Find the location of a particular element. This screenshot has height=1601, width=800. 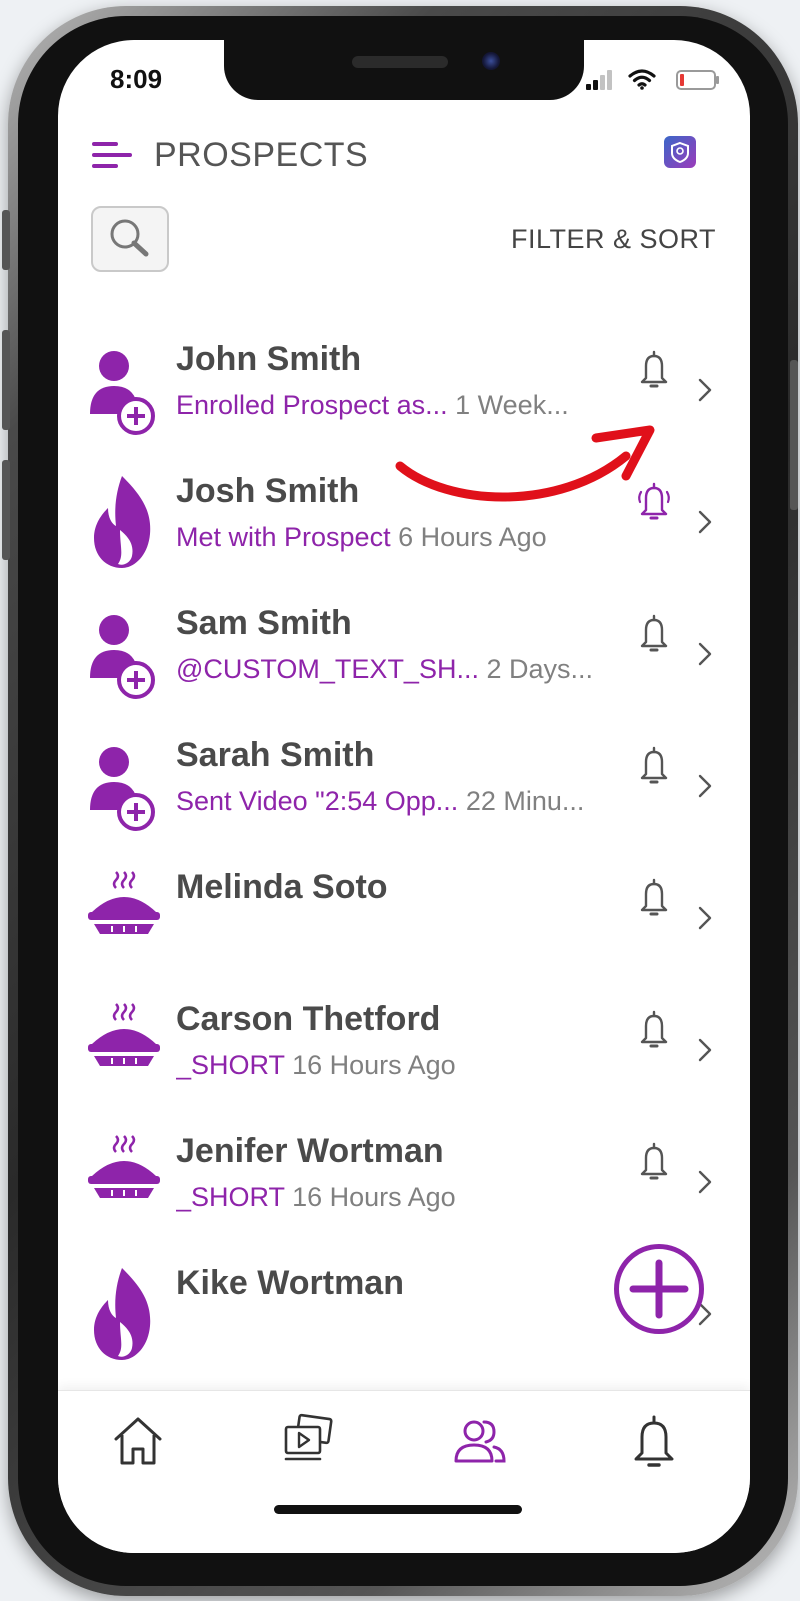

add-prospect-button is located at coordinates (659, 1289).